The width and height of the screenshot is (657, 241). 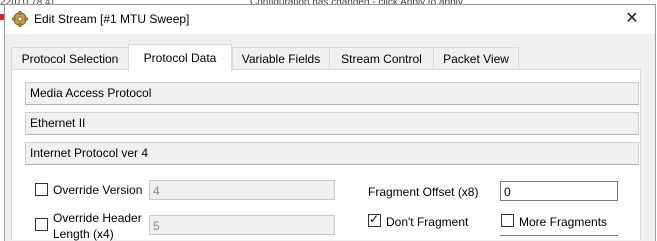 I want to click on tab-protocol-selection: Protocol Selection, so click(x=70, y=58).